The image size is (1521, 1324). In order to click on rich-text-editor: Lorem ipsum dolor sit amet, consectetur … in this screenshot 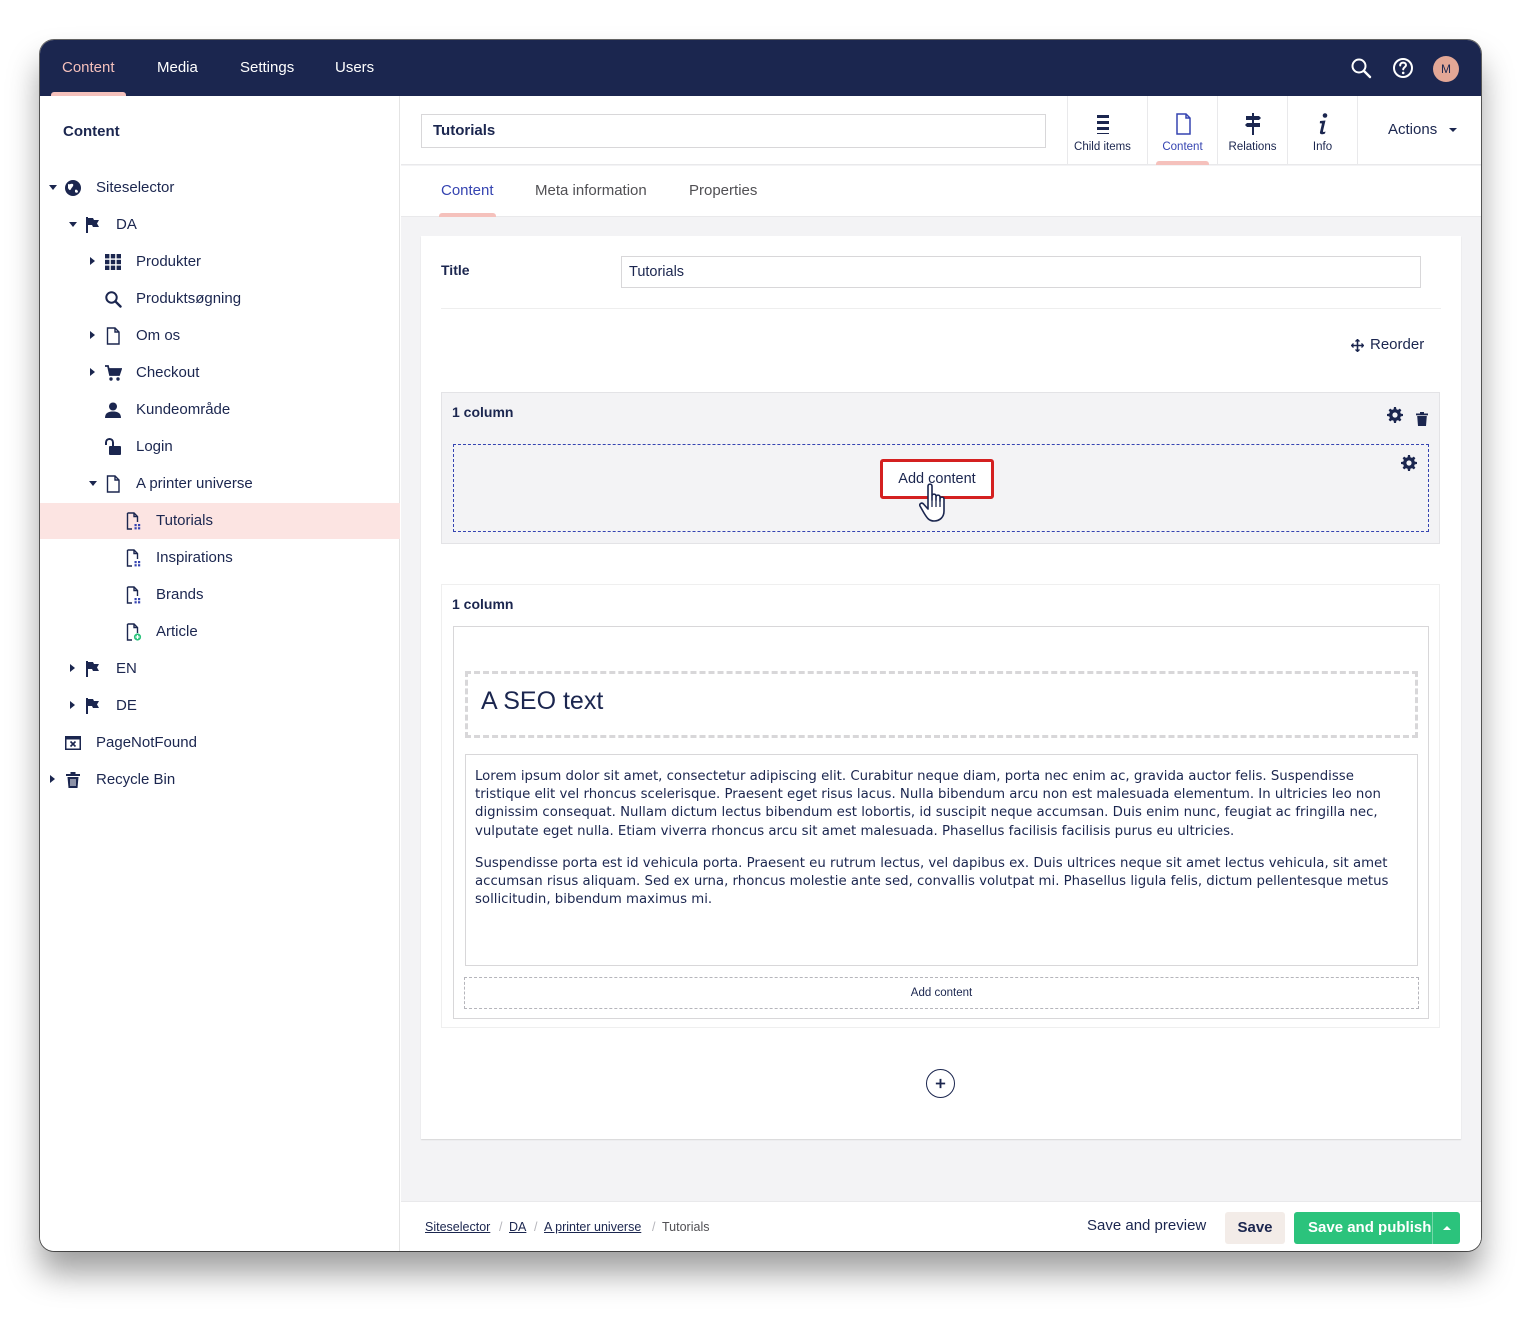, I will do `click(941, 860)`.